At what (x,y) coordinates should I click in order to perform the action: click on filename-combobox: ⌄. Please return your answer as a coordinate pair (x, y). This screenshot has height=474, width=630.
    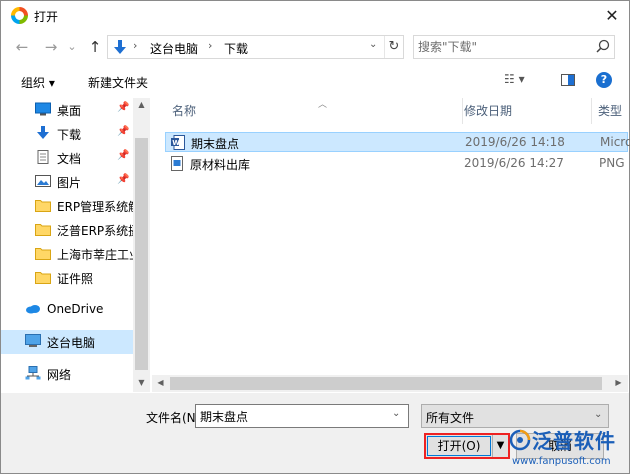
    Looking at the image, I should click on (302, 416).